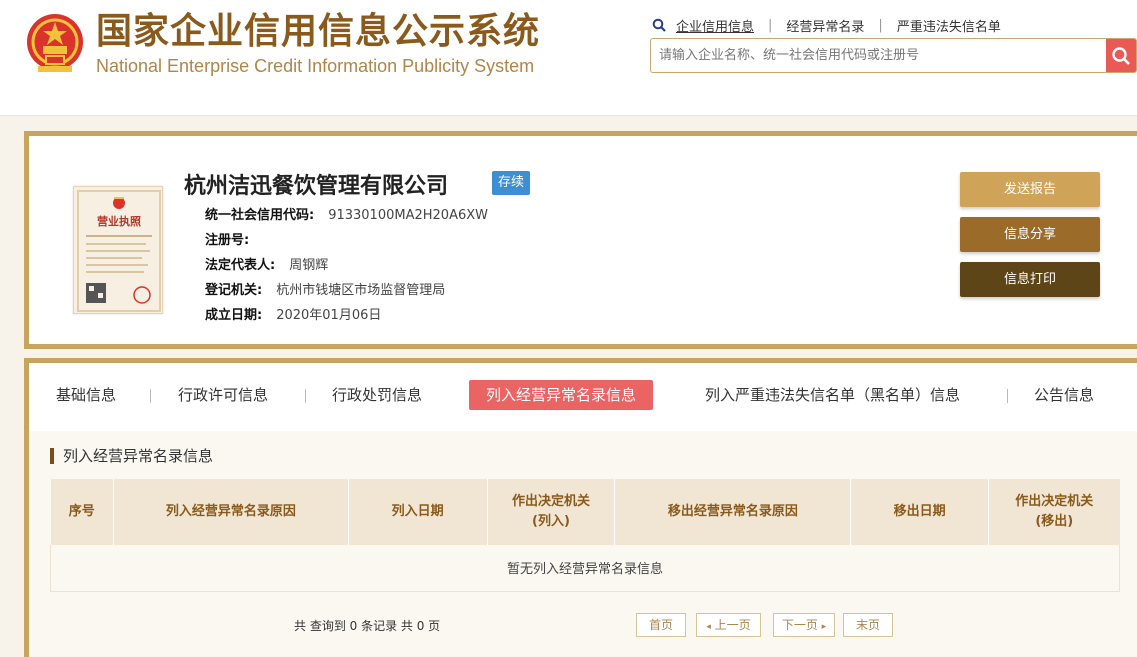 The image size is (1137, 657). I want to click on top-link-abnormal-list: 经营异常名录, so click(825, 25).